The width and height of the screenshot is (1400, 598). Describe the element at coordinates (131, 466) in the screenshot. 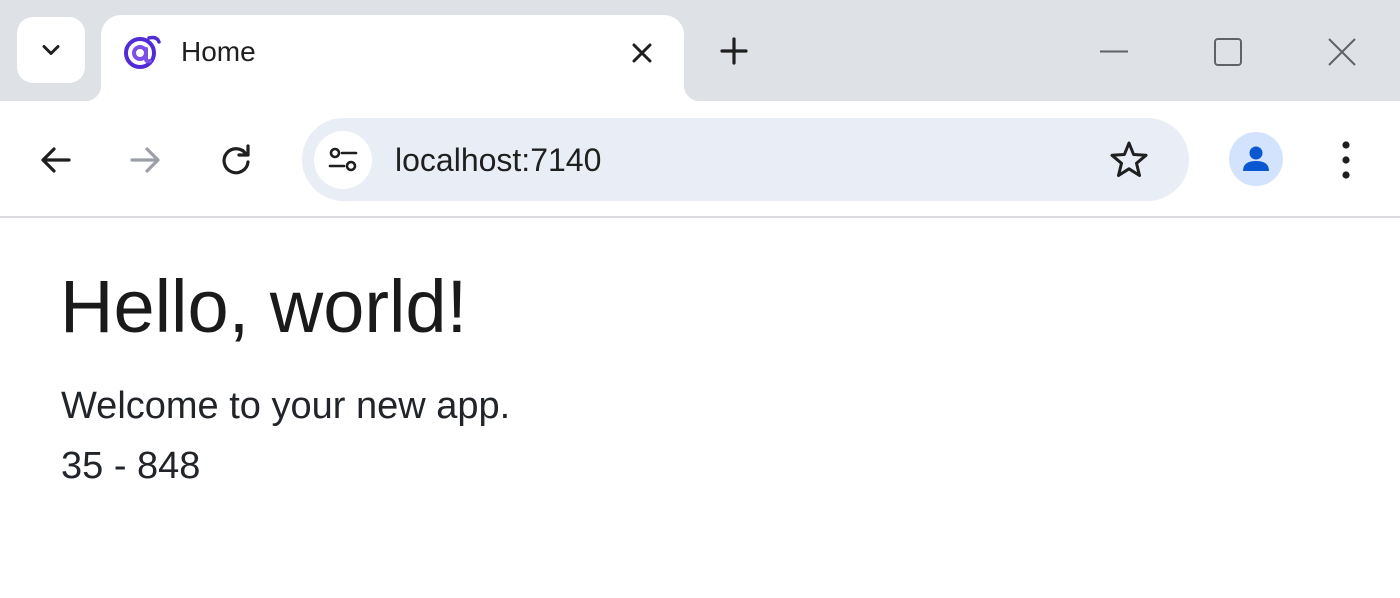

I see `counter-text: 35 - 848` at that location.